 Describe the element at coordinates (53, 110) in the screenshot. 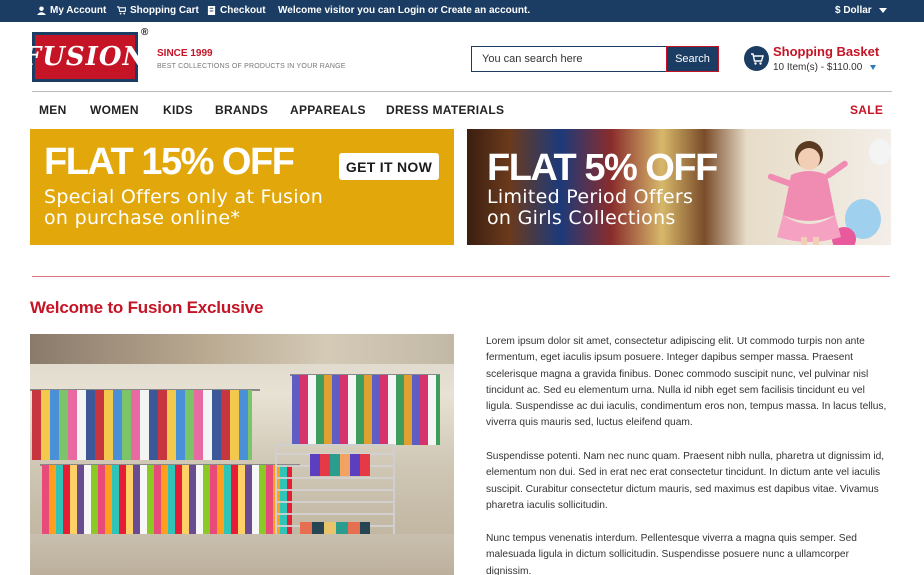

I see `nav-item-men: MEN` at that location.